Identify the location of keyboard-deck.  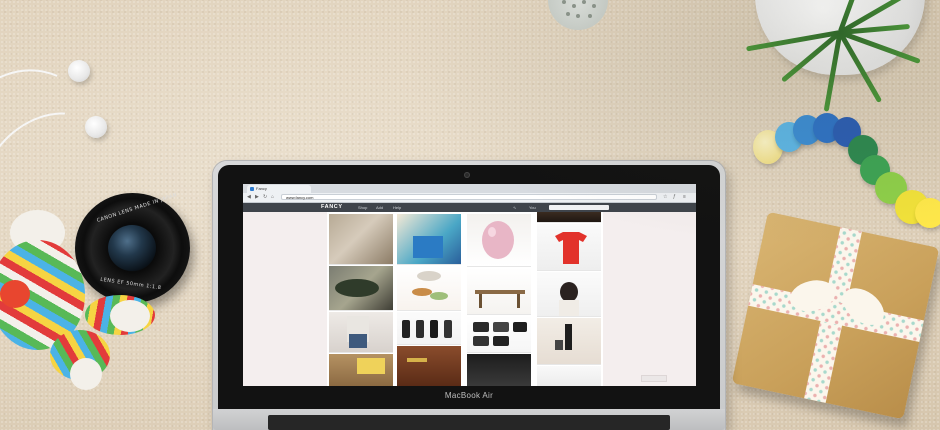
(469, 422).